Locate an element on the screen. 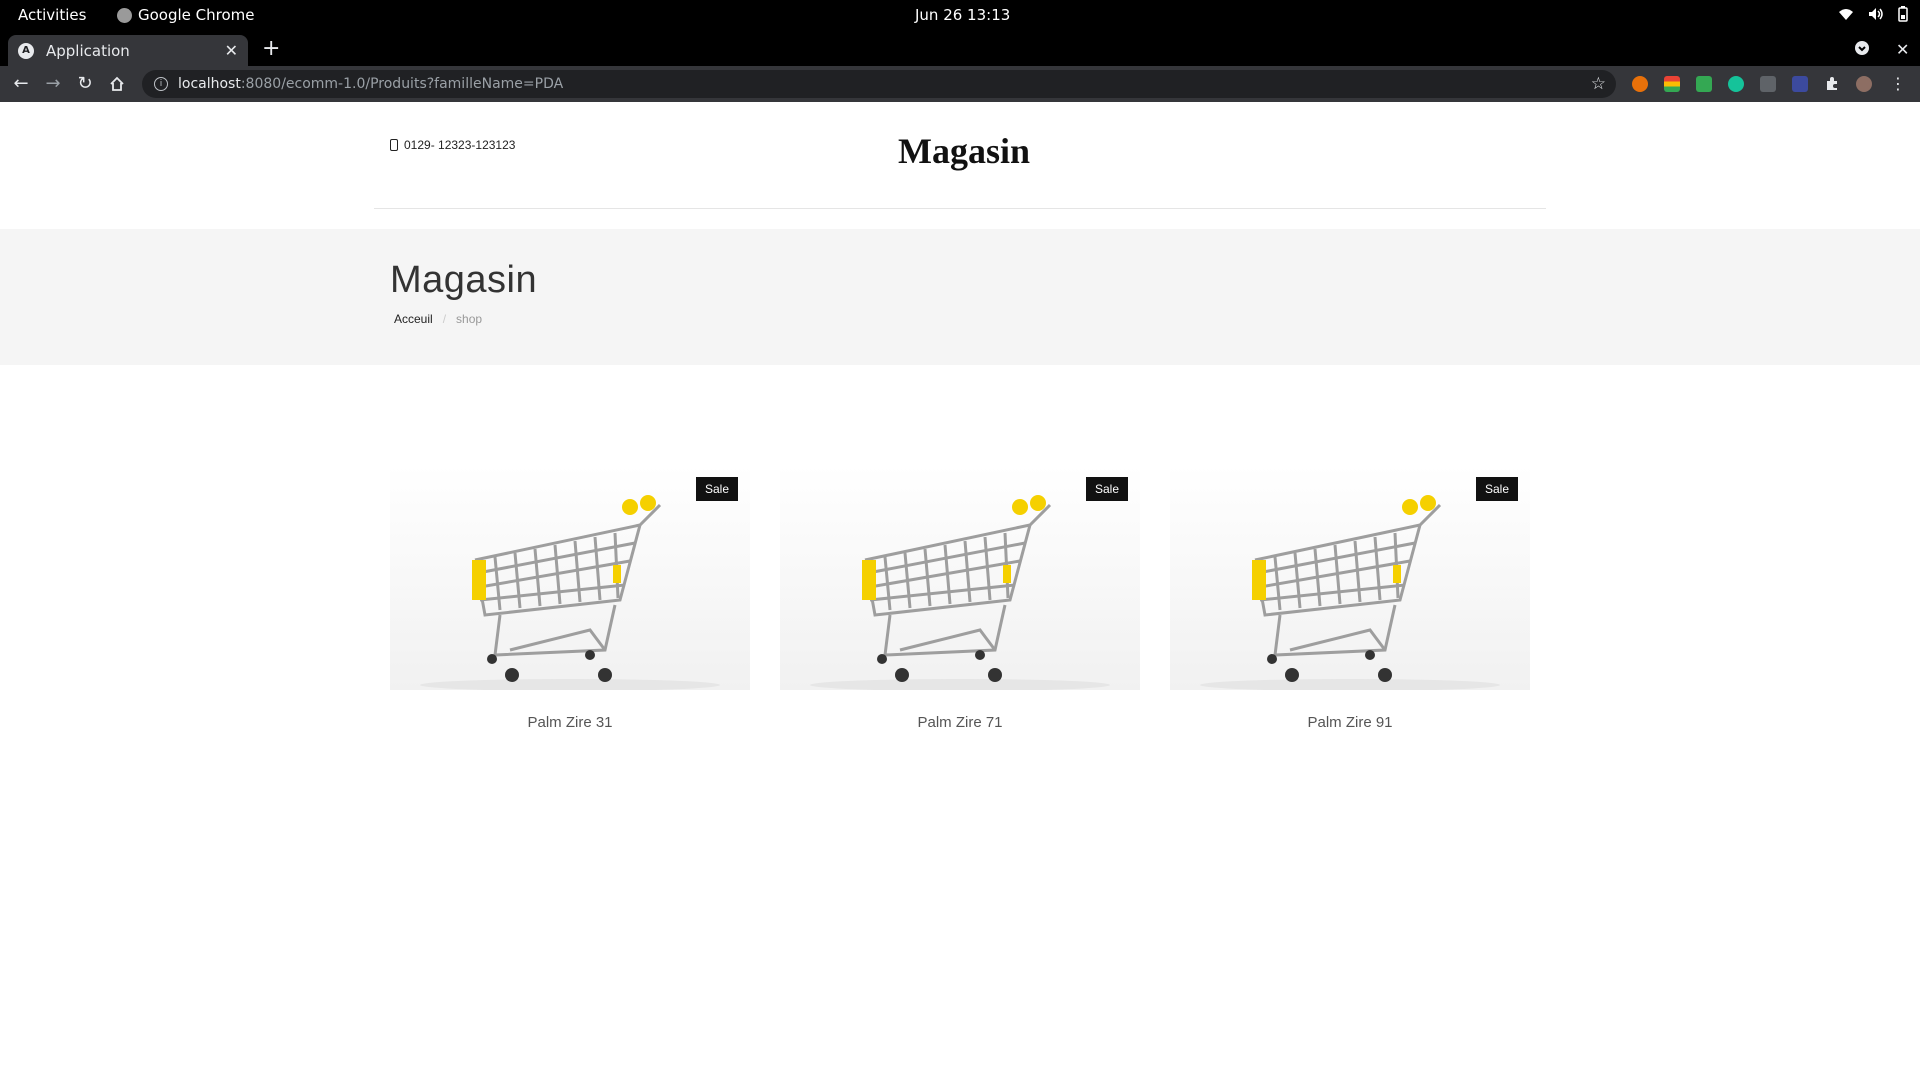 The width and height of the screenshot is (1920, 1080). phone-icon is located at coordinates (394, 145).